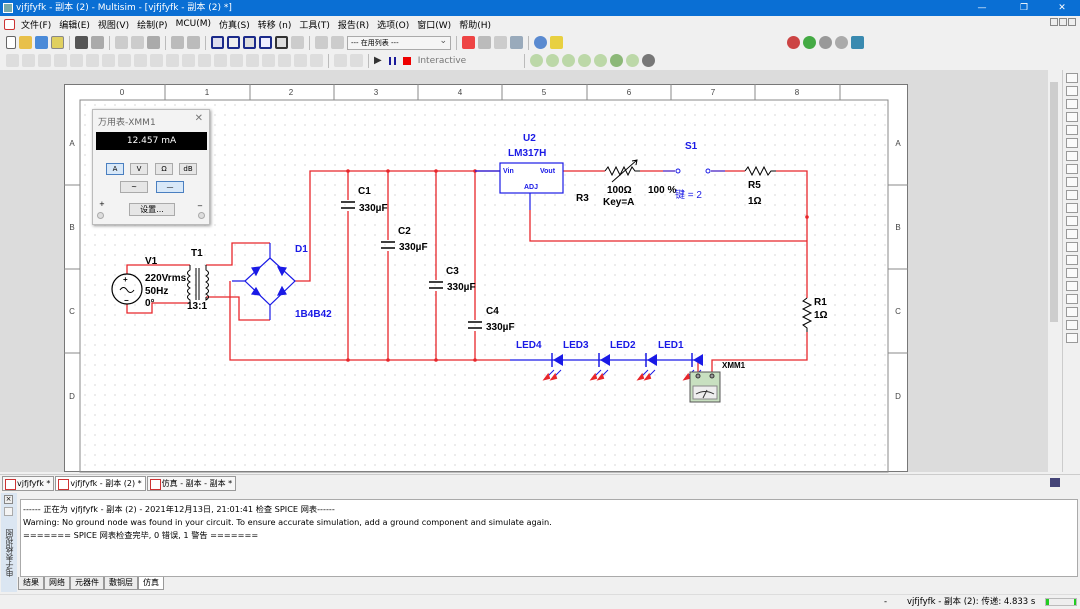  Describe the element at coordinates (392, 60) in the screenshot. I see `pause-simulation-button` at that location.